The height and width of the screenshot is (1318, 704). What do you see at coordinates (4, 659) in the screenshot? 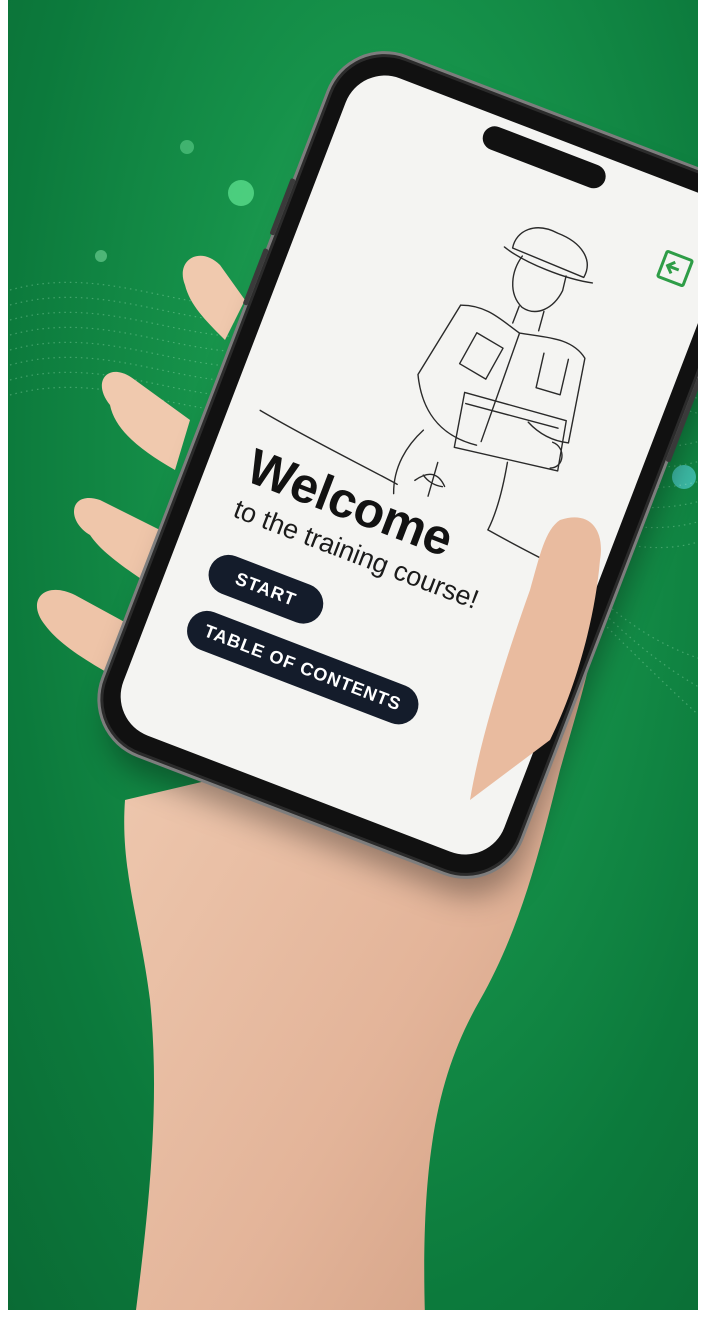
I see `frame-border-left` at bounding box center [4, 659].